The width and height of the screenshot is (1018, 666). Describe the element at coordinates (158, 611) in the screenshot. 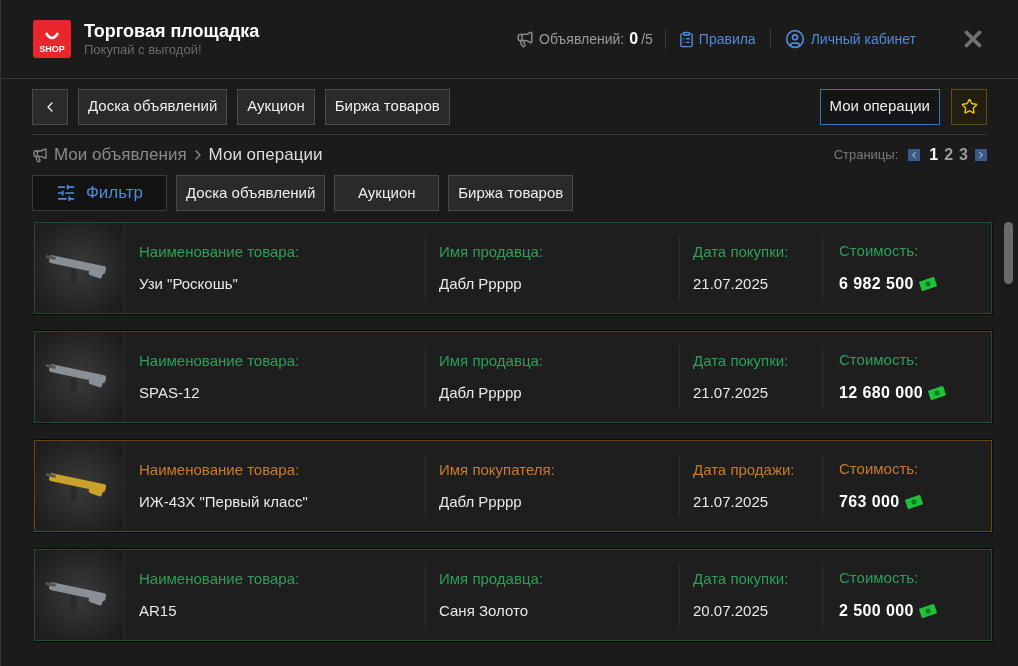

I see `field-value: AR15` at that location.